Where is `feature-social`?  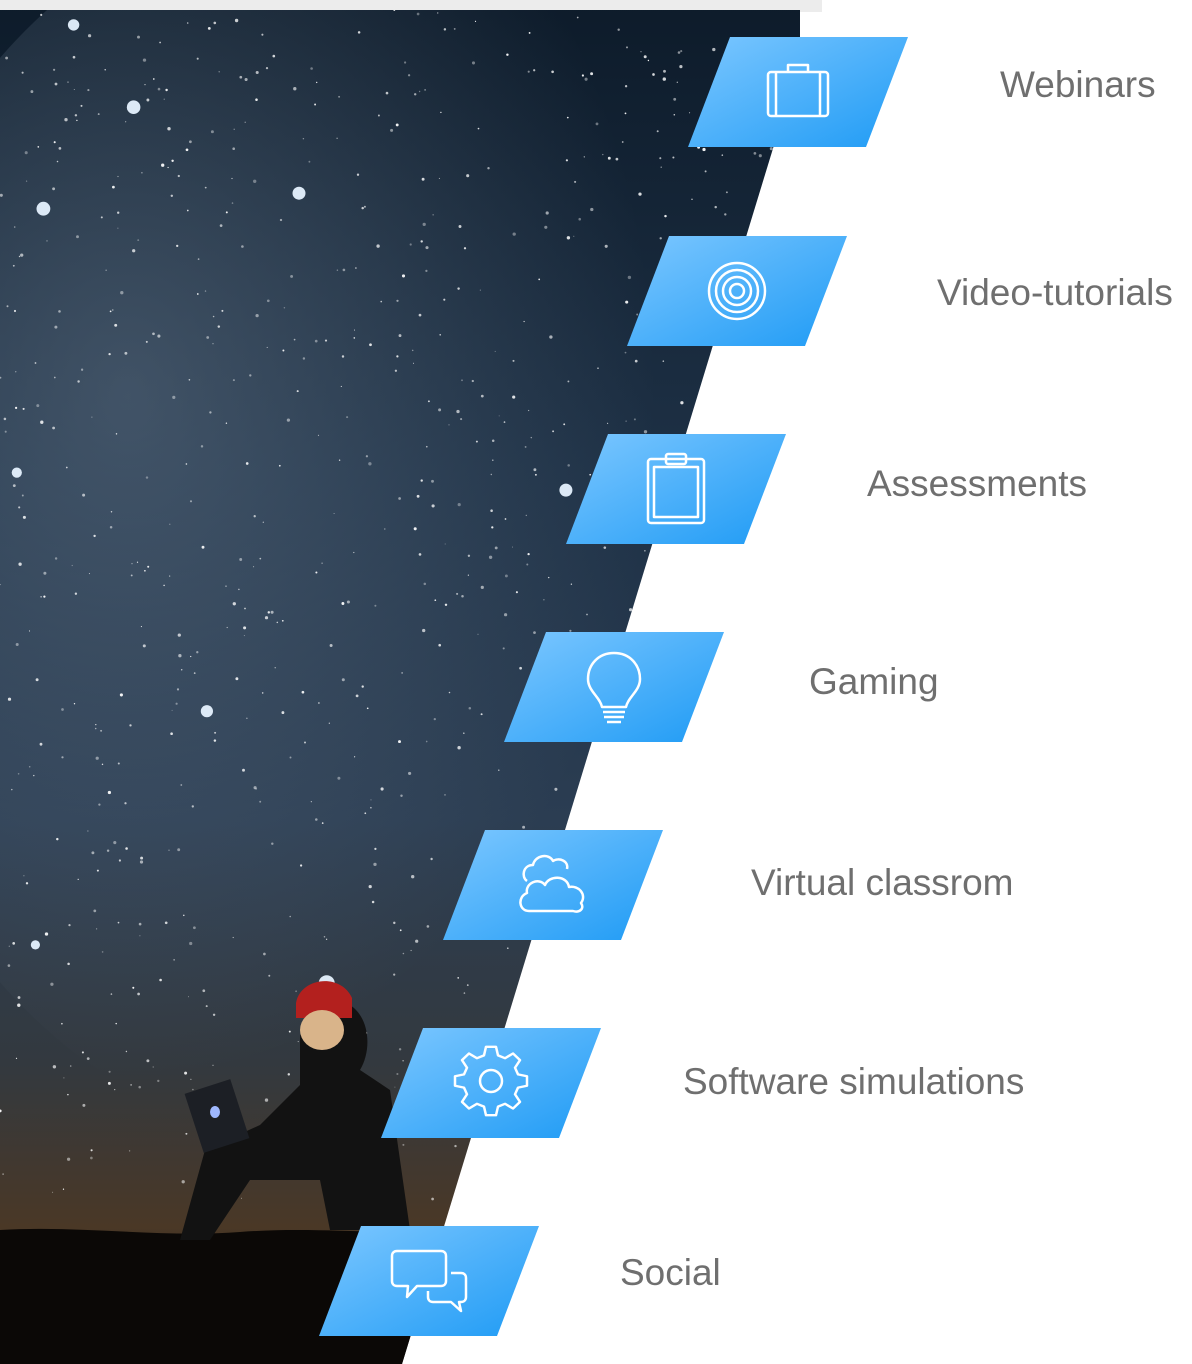 feature-social is located at coordinates (429, 1281).